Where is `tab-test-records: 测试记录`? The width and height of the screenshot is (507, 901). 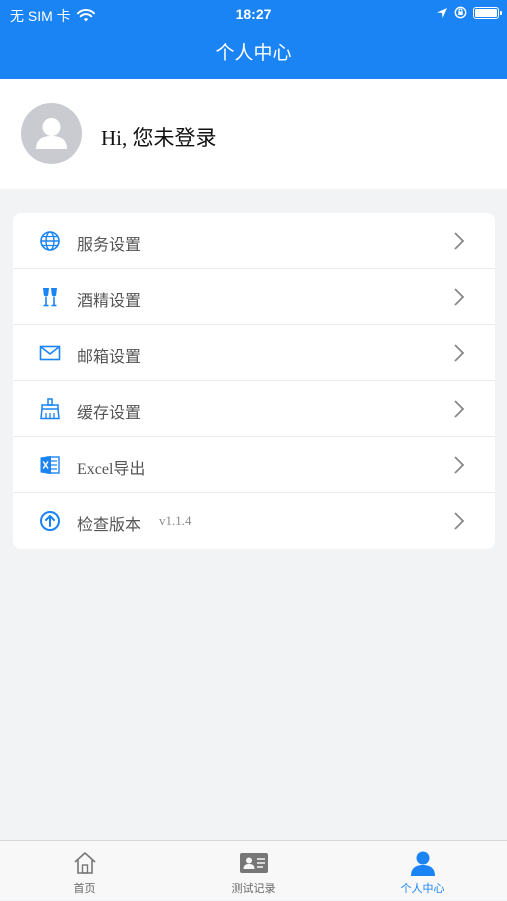 tab-test-records: 测试记录 is located at coordinates (253, 871).